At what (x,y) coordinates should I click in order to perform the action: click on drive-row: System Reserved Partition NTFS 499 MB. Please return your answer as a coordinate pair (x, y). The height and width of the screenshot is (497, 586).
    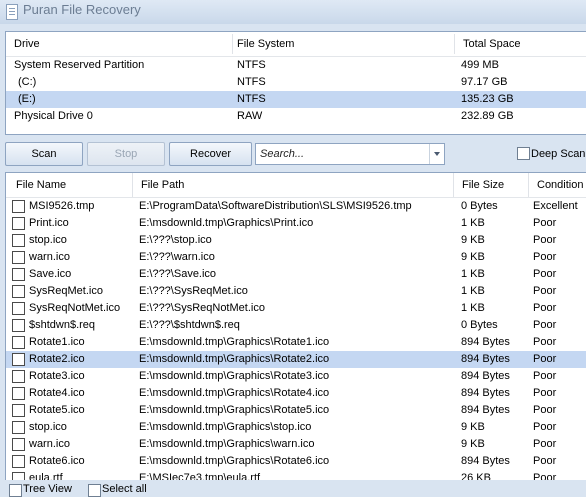
    Looking at the image, I should click on (296, 65).